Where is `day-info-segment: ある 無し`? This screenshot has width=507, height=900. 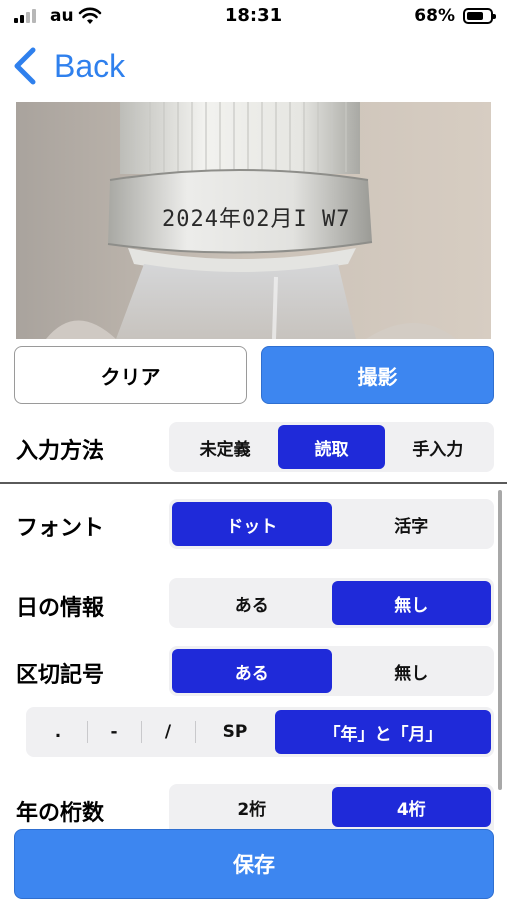
day-info-segment: ある 無し is located at coordinates (331, 603).